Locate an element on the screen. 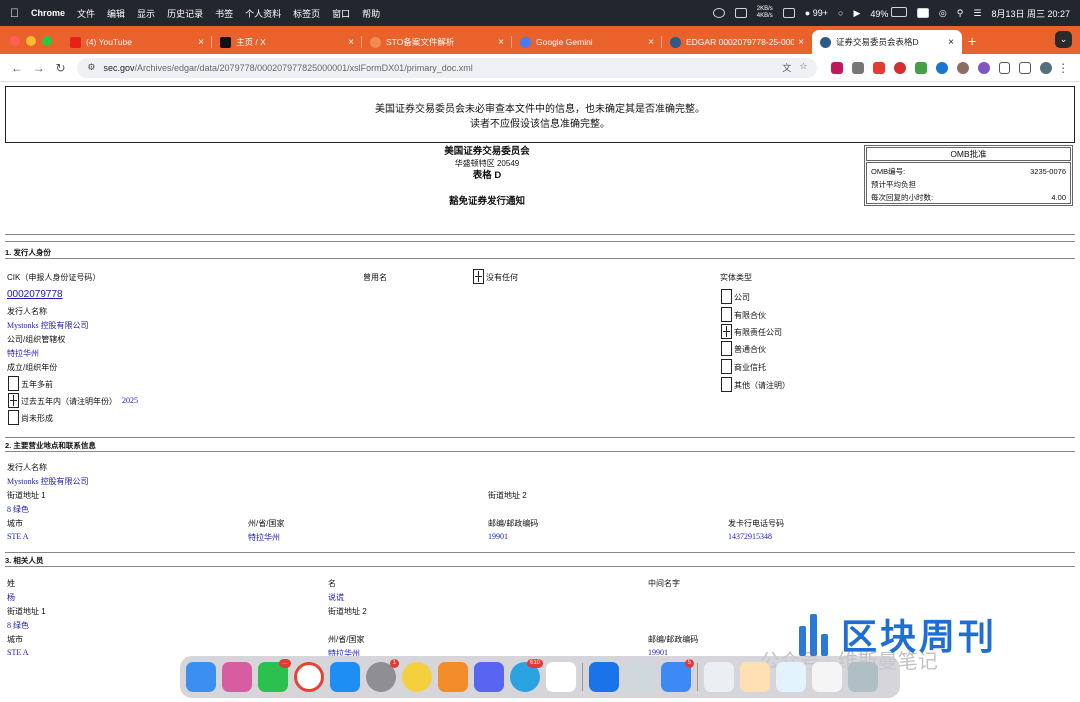 This screenshot has width=1080, height=702. year-not-formed-label: 尚未形成 is located at coordinates (37, 418).